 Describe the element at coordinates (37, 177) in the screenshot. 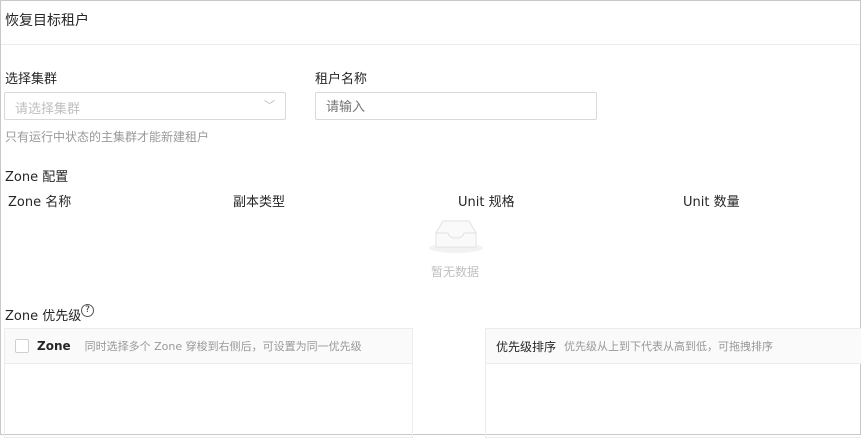

I see `zone-config-title: Zone 配置` at that location.